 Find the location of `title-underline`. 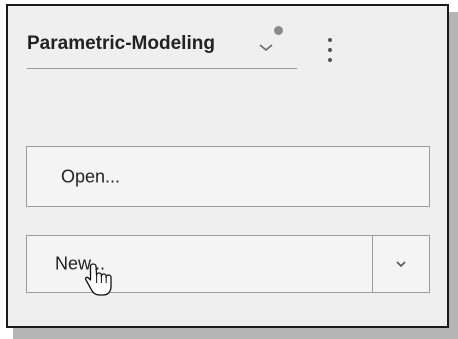

title-underline is located at coordinates (162, 68).